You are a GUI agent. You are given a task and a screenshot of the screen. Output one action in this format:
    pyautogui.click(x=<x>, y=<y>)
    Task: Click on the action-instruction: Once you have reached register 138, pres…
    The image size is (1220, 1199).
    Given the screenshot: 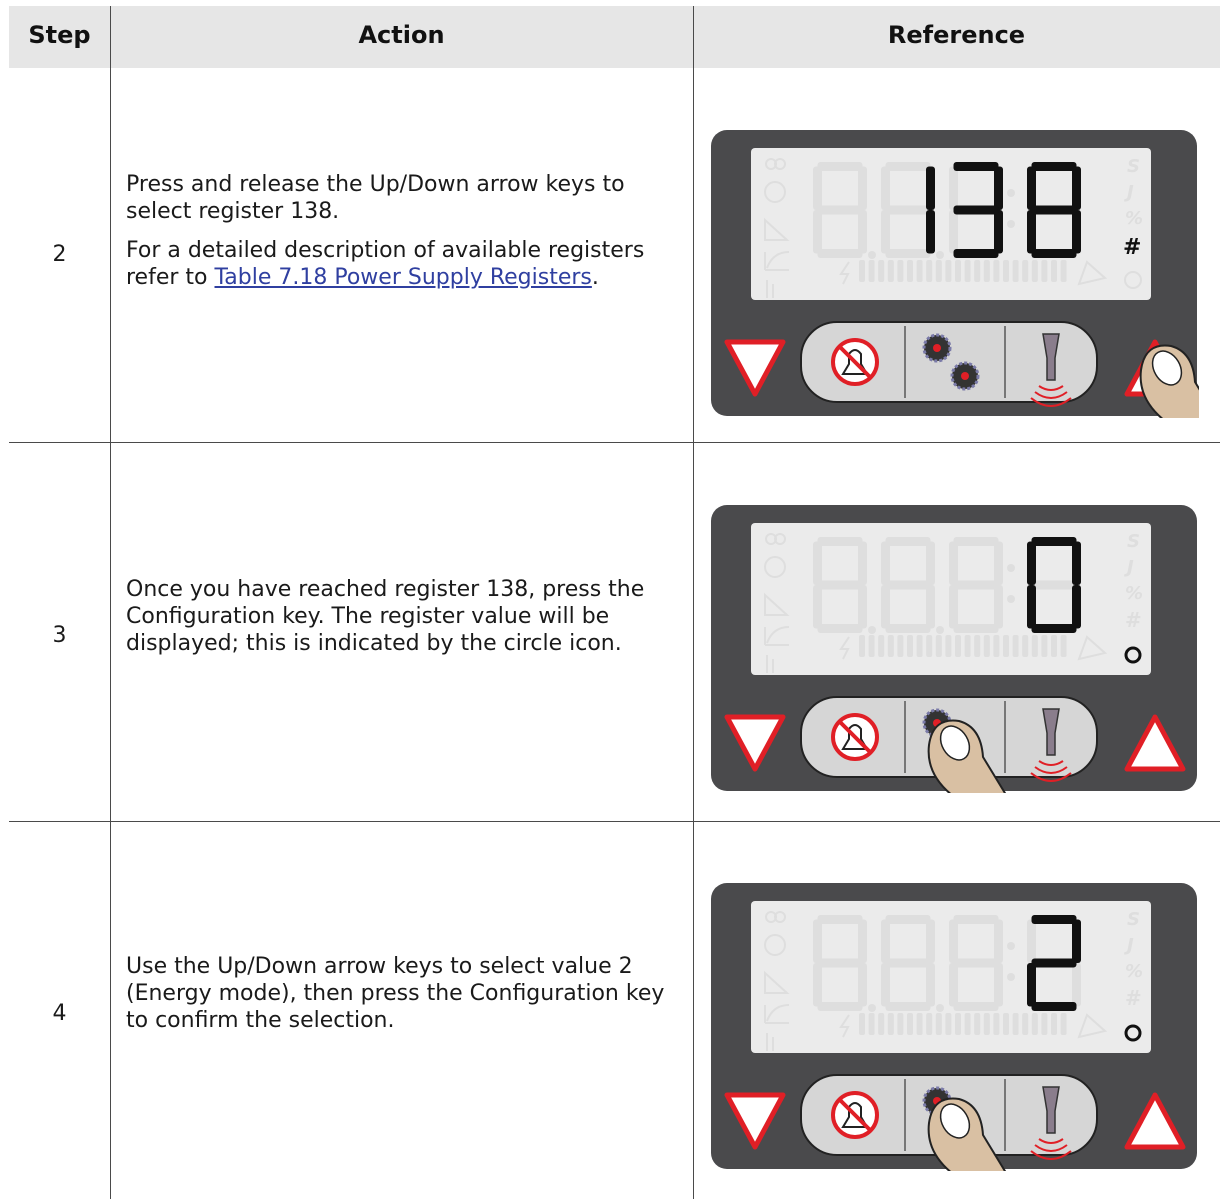 What is the action you would take?
    pyautogui.click(x=385, y=616)
    